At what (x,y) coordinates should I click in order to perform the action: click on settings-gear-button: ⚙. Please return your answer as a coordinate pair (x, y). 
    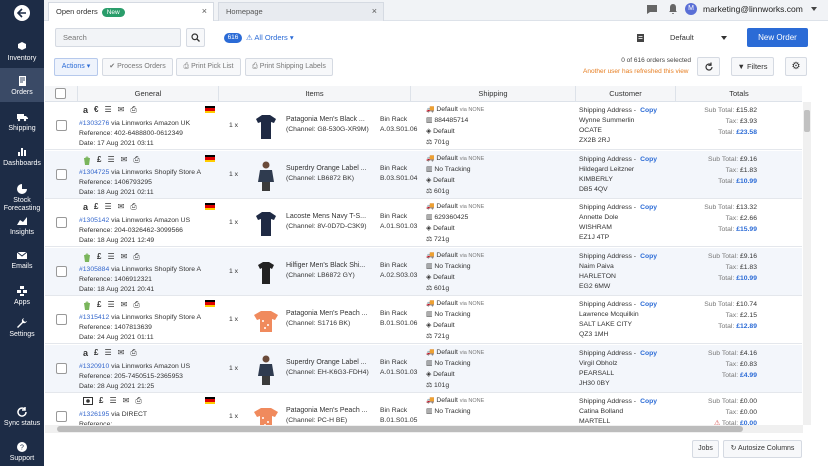
    Looking at the image, I should click on (796, 66).